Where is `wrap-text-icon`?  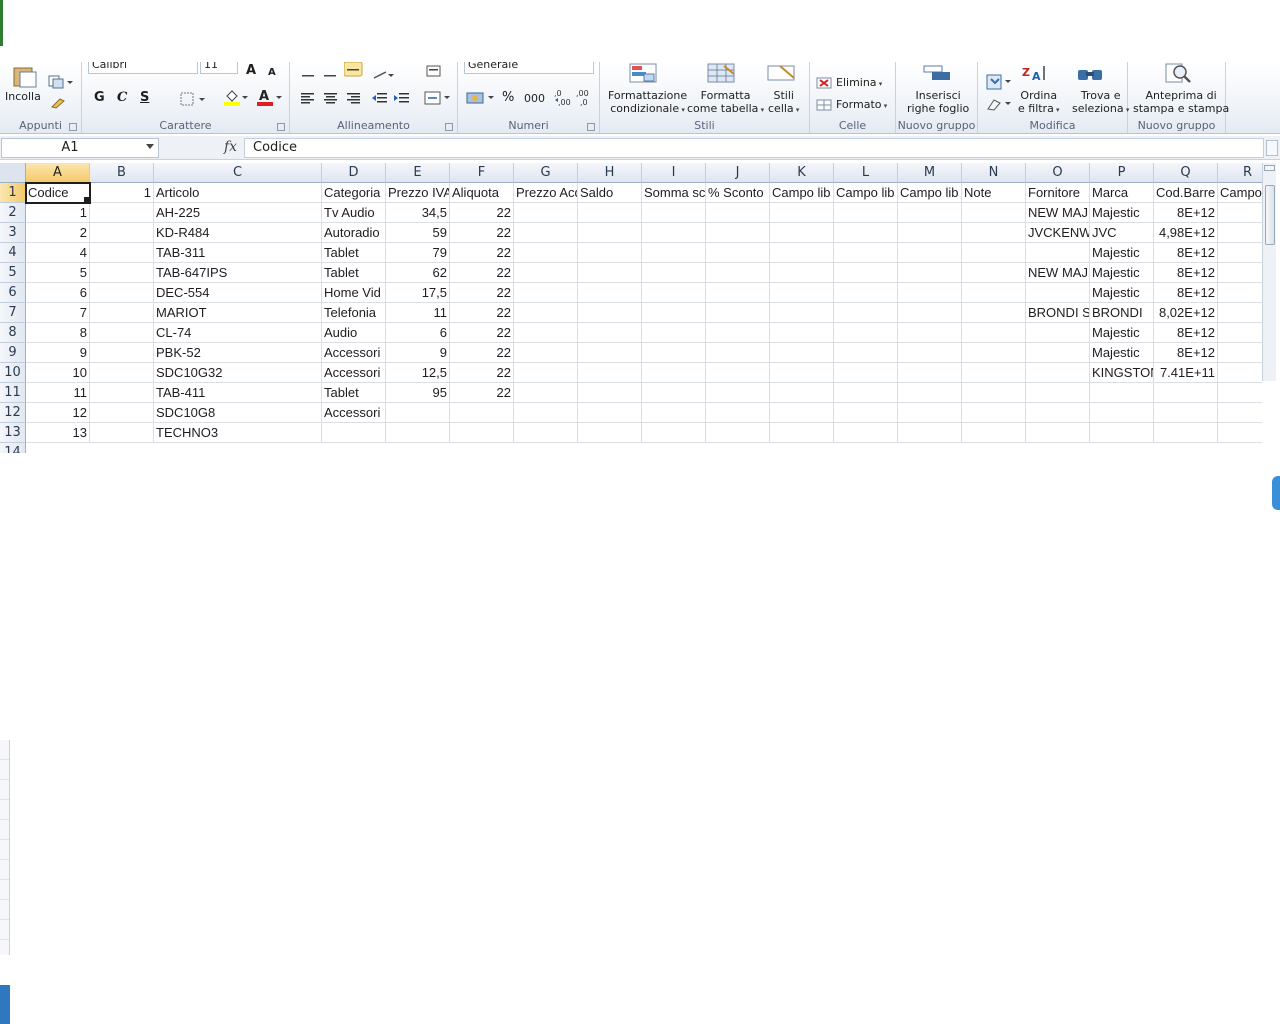
wrap-text-icon is located at coordinates (434, 71).